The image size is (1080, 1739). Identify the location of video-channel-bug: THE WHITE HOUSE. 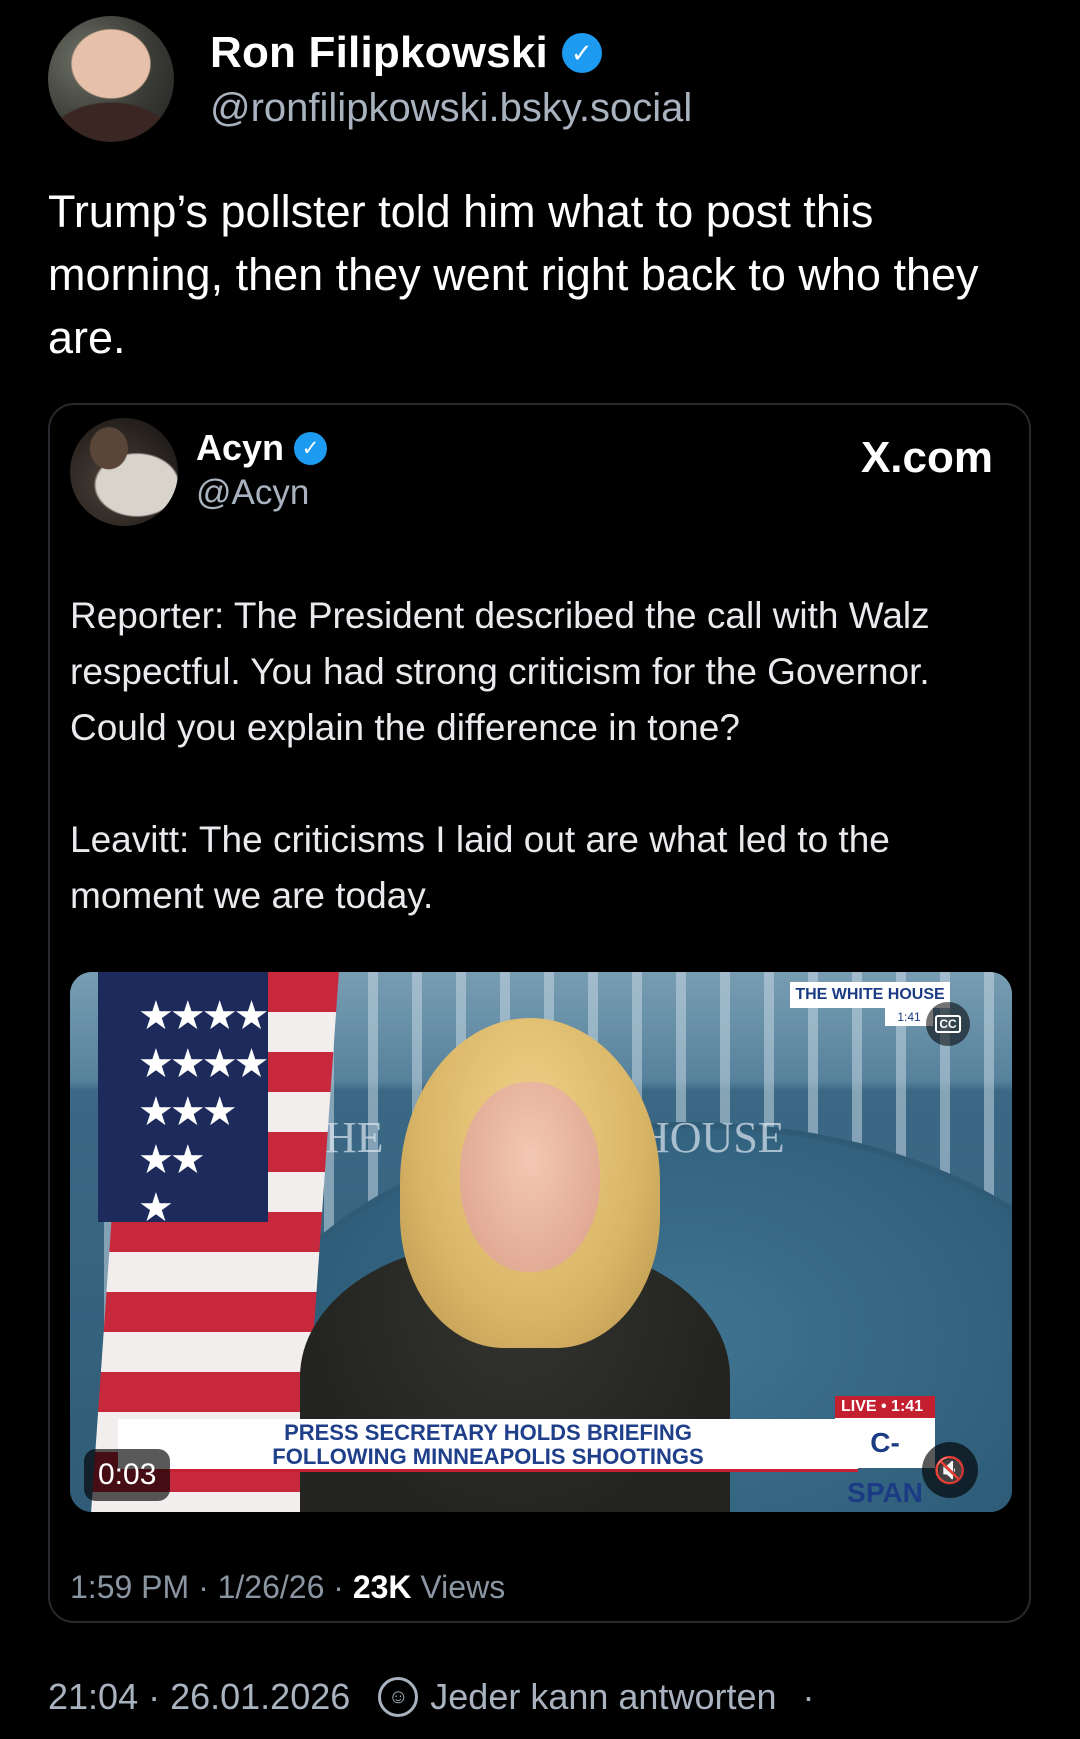
(870, 995).